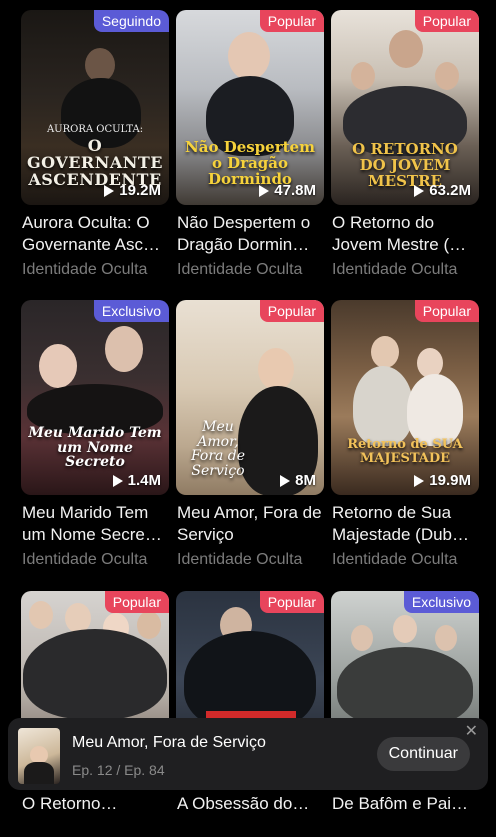  I want to click on card-thumbnail: Retorno de SUA MAJESTADE Popular 19.9M, so click(405, 397).